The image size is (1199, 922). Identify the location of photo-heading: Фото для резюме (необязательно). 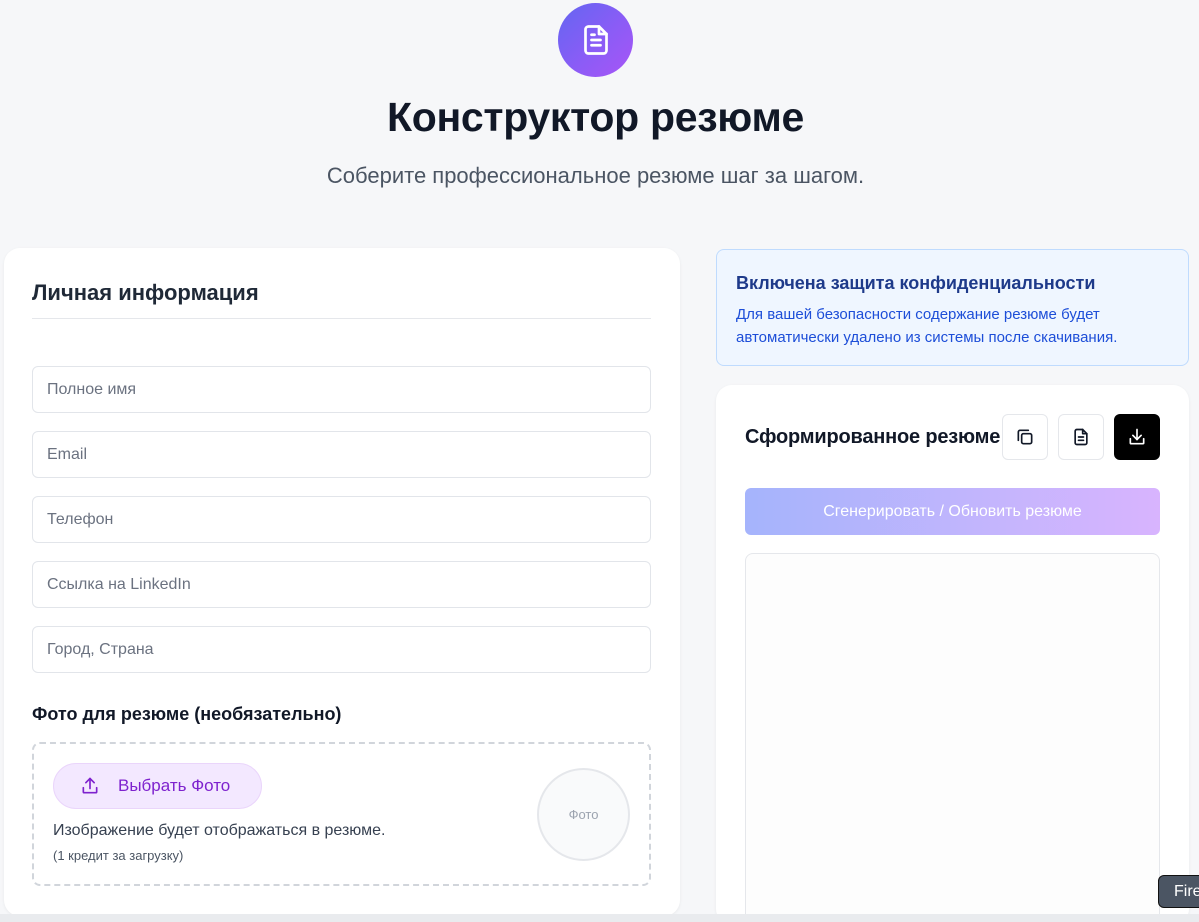
(187, 714).